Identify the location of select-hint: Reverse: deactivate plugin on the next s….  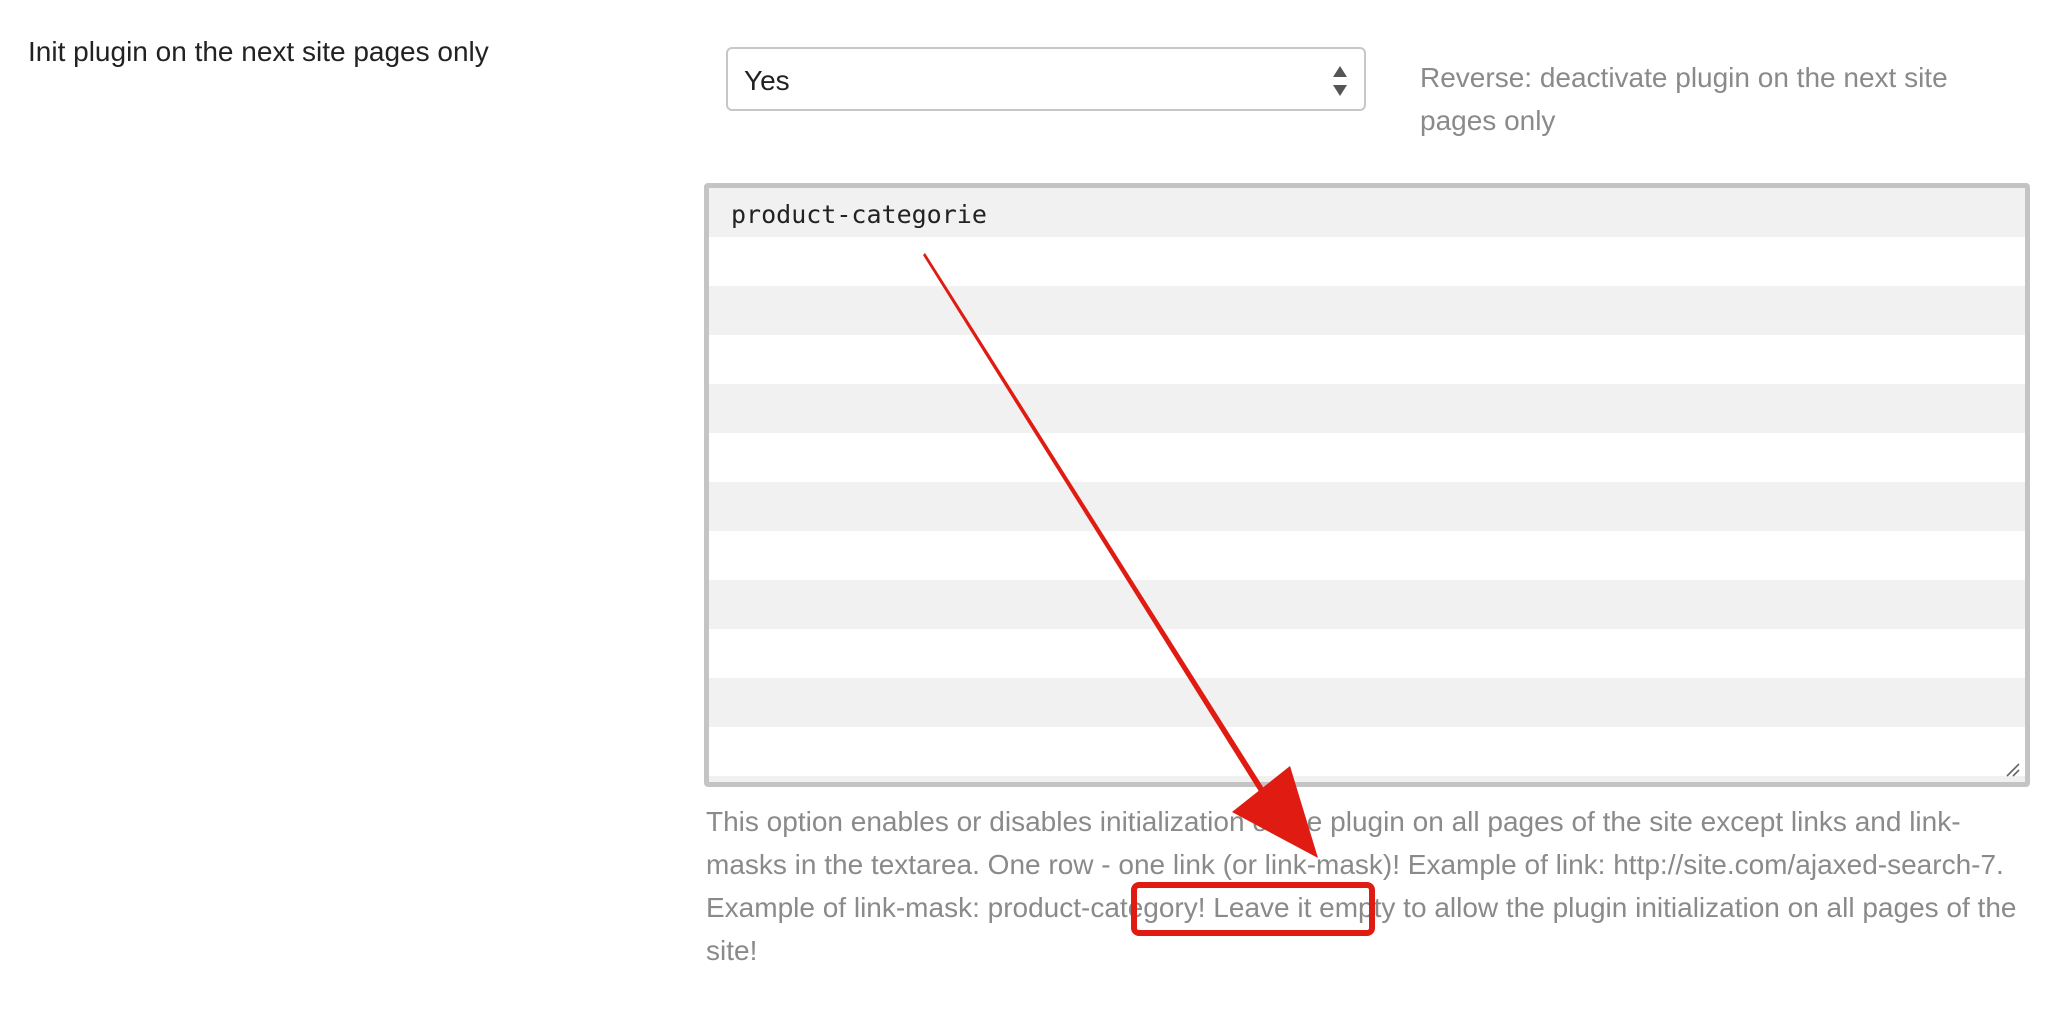
(1684, 99).